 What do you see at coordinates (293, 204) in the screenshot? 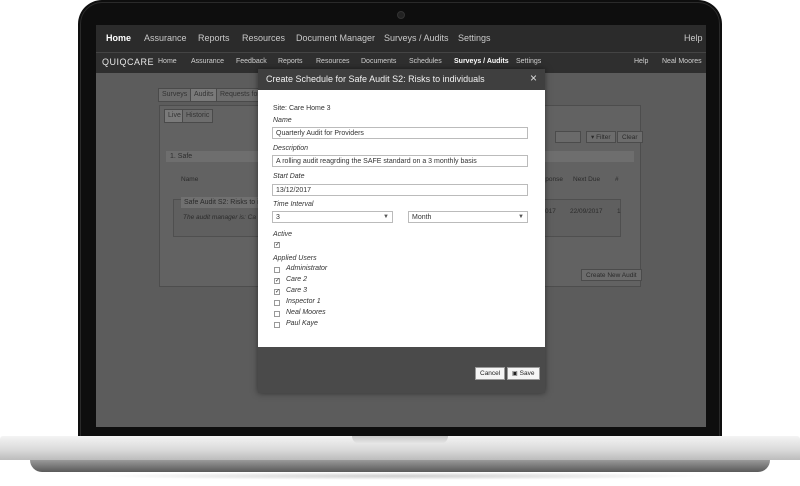
I see `time-interval-label: Time Interval` at bounding box center [293, 204].